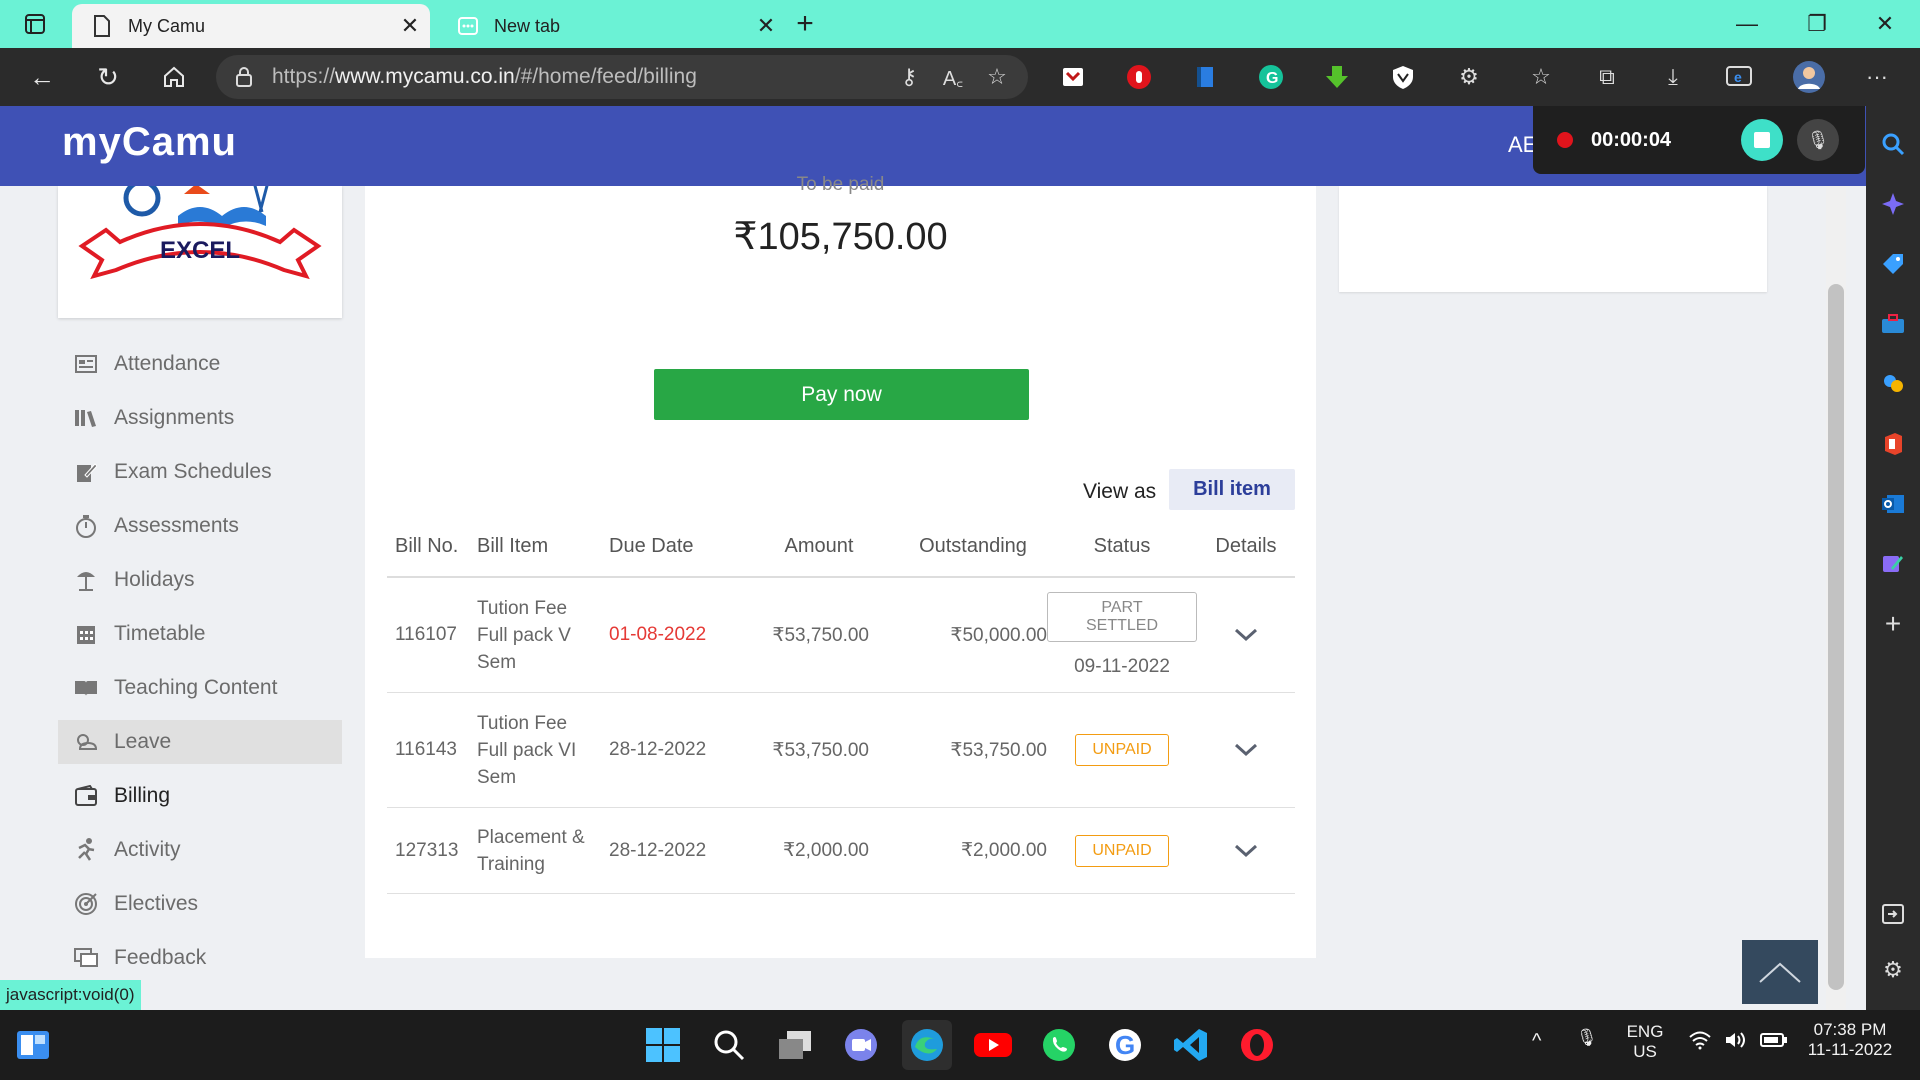  What do you see at coordinates (1673, 77) in the screenshot?
I see `downloads-icon: ⤓` at bounding box center [1673, 77].